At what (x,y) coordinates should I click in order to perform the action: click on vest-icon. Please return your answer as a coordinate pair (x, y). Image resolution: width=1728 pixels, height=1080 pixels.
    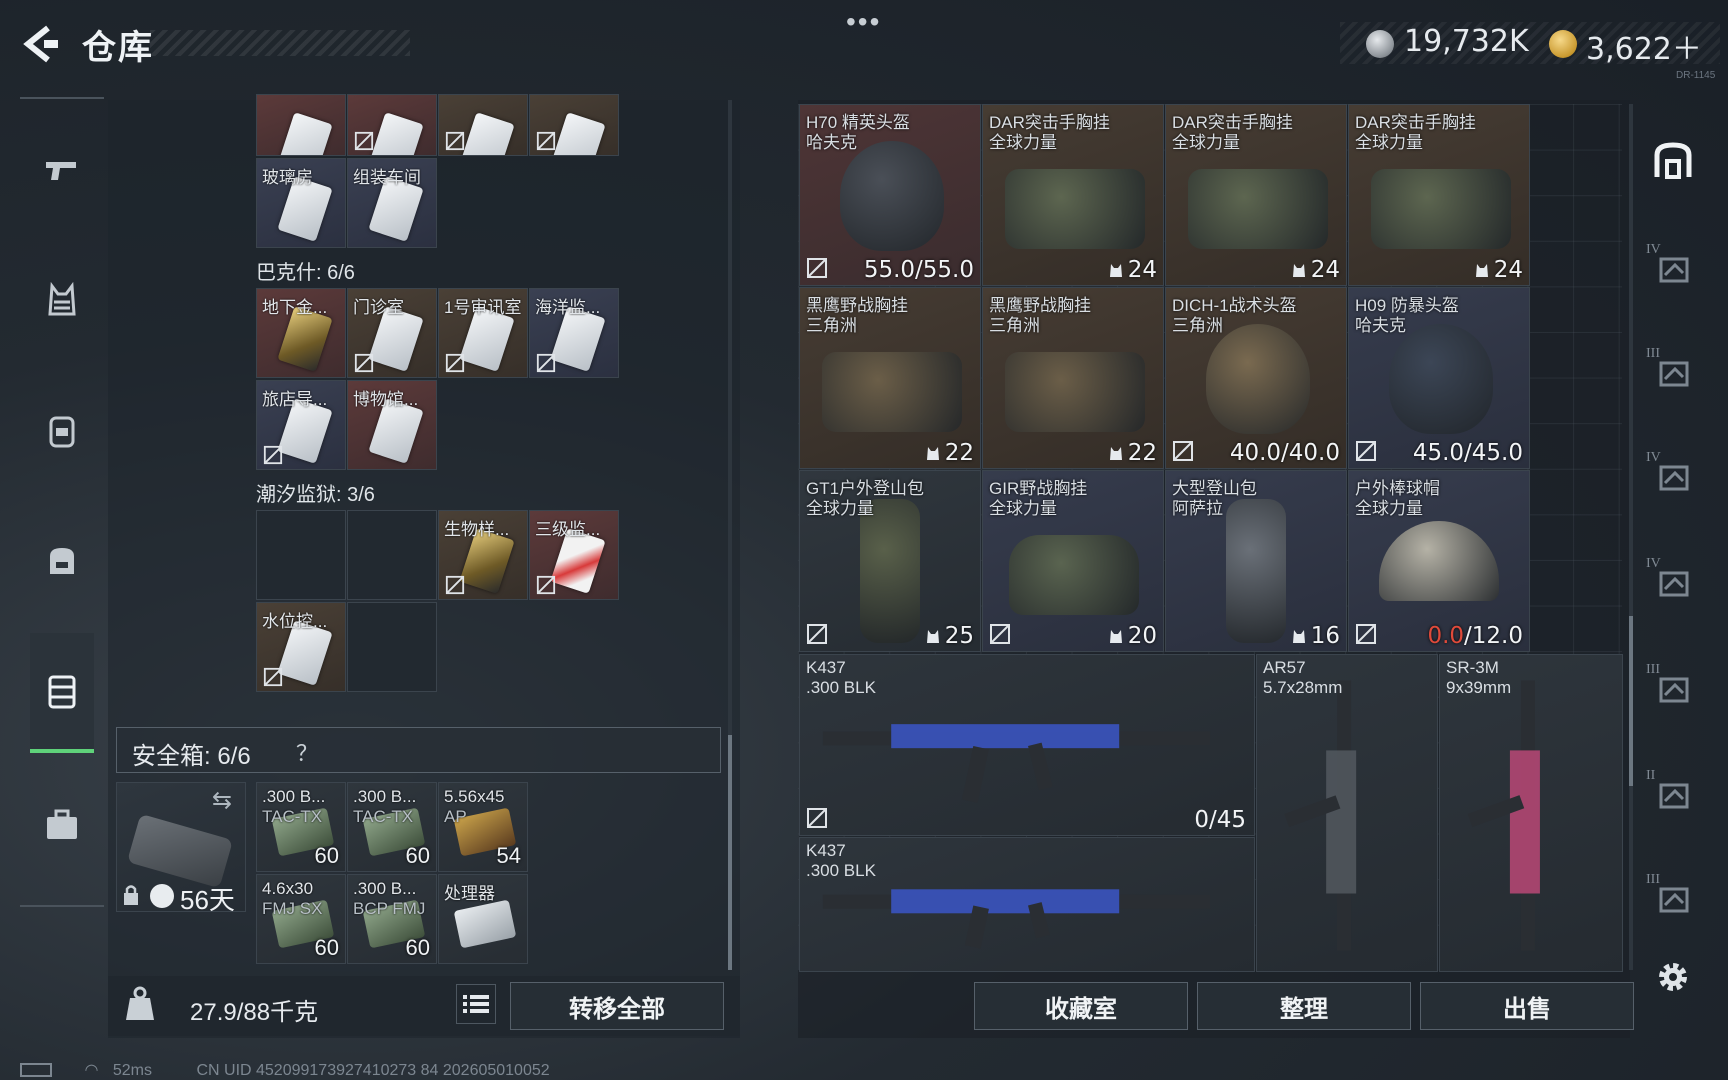
    Looking at the image, I should click on (1441, 209).